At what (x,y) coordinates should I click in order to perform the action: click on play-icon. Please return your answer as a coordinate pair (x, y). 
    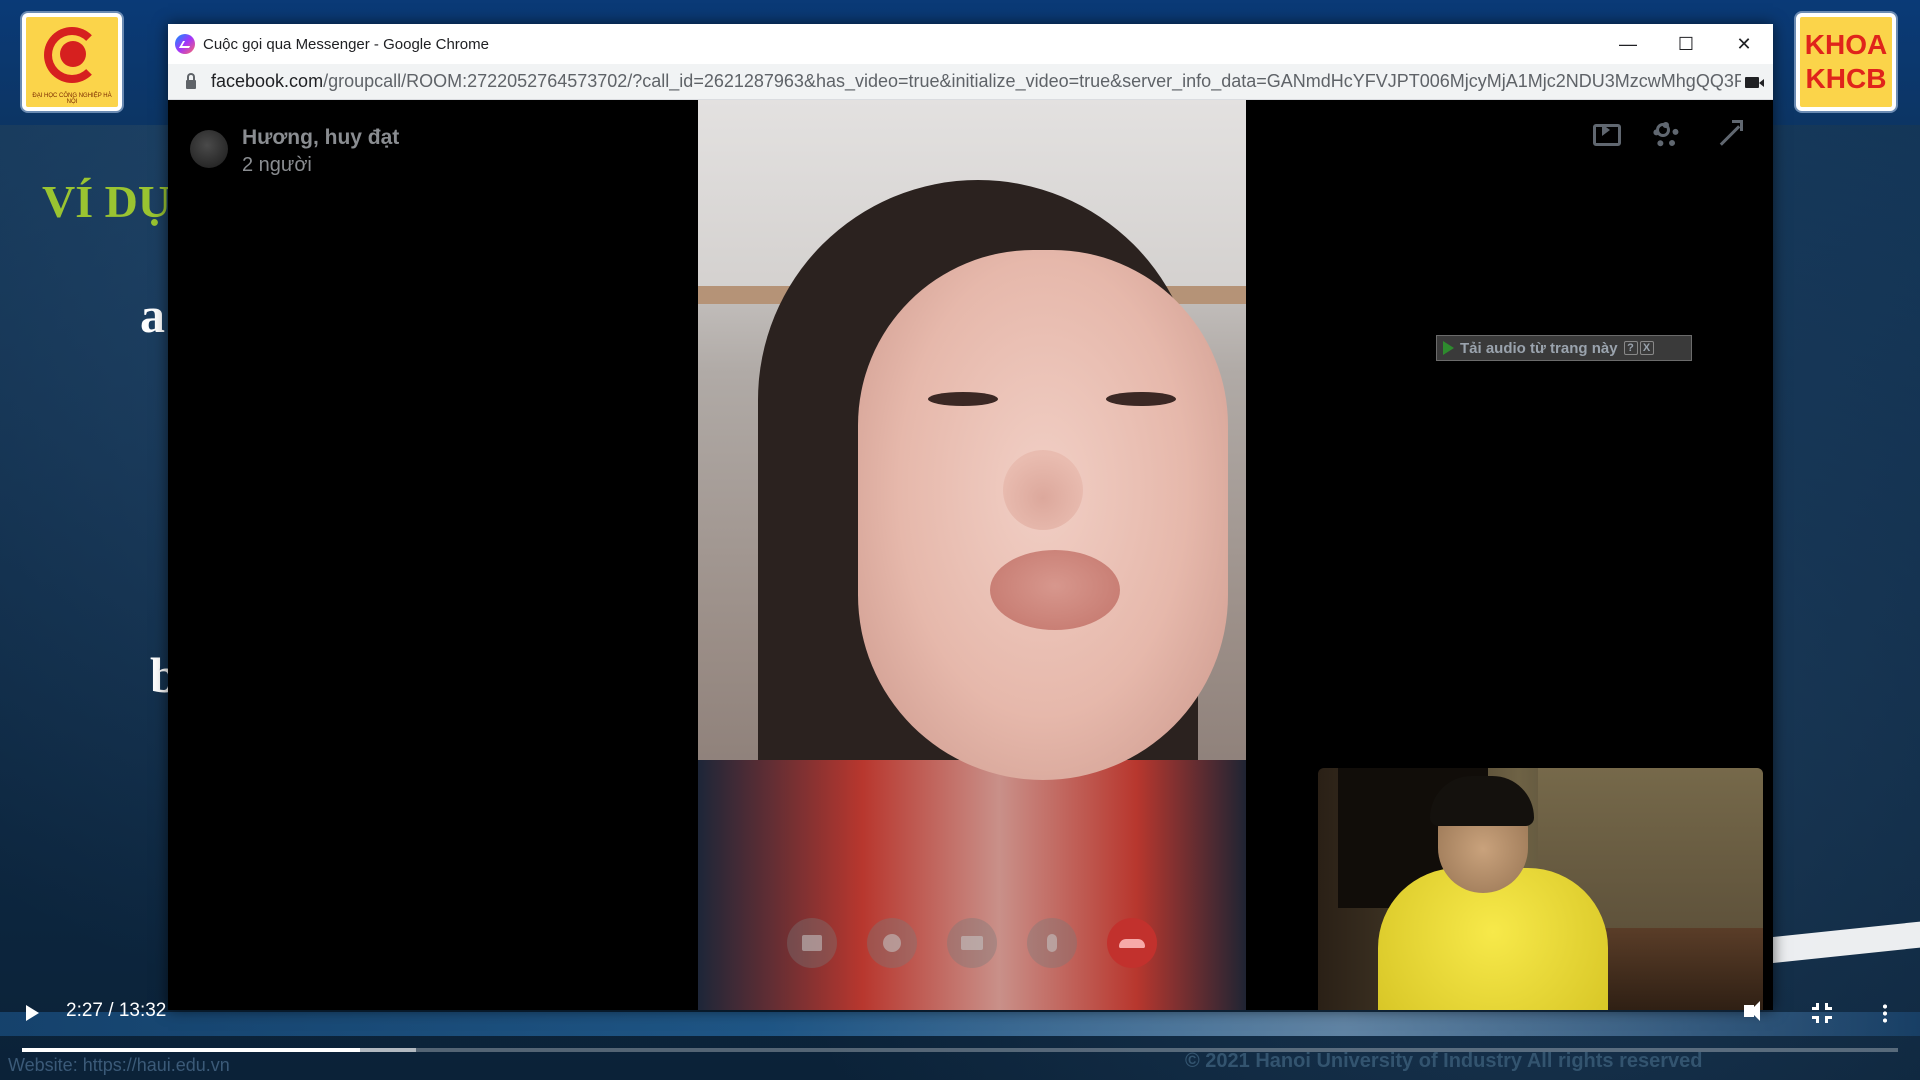
    Looking at the image, I should click on (1448, 348).